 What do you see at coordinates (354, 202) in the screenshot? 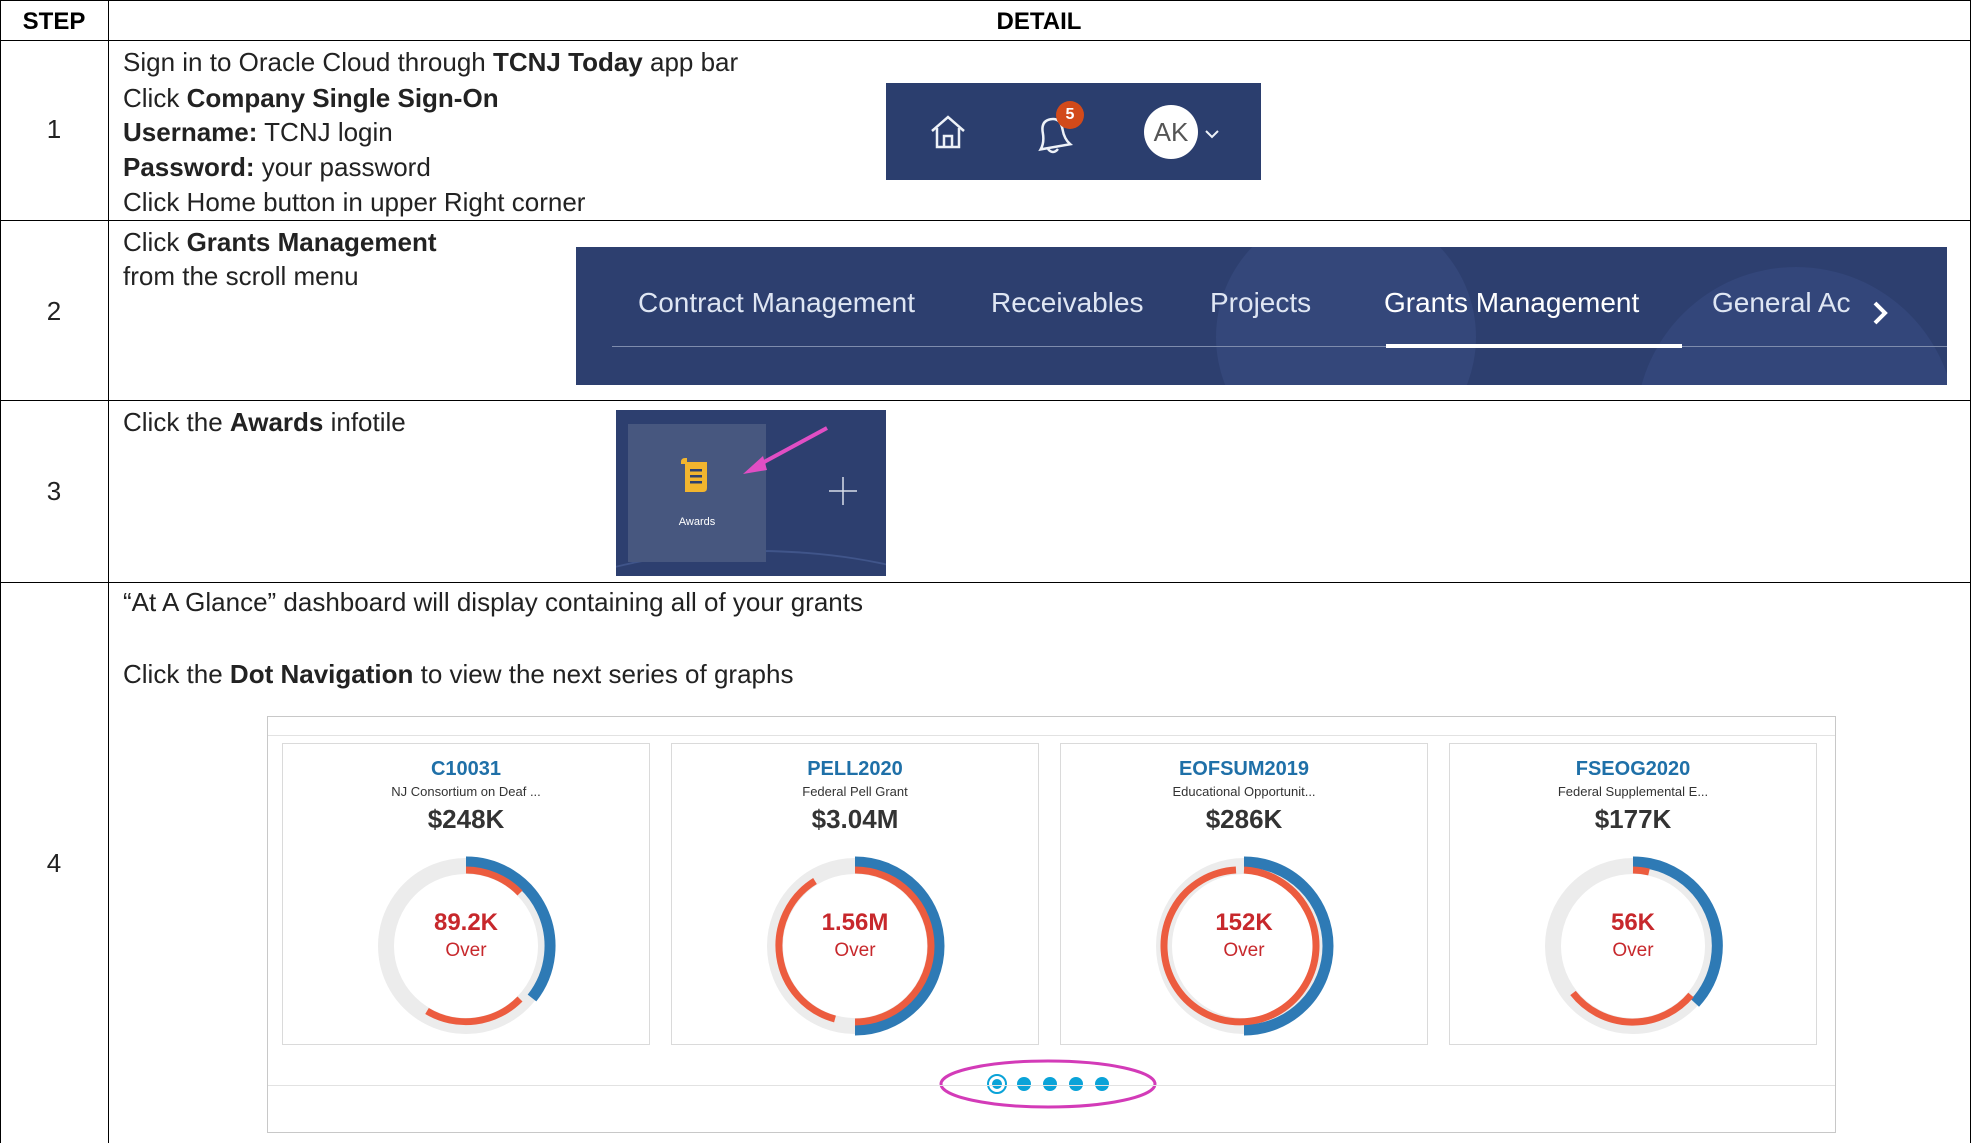
I see `step1-line5: Click Home button in upper Right corner` at bounding box center [354, 202].